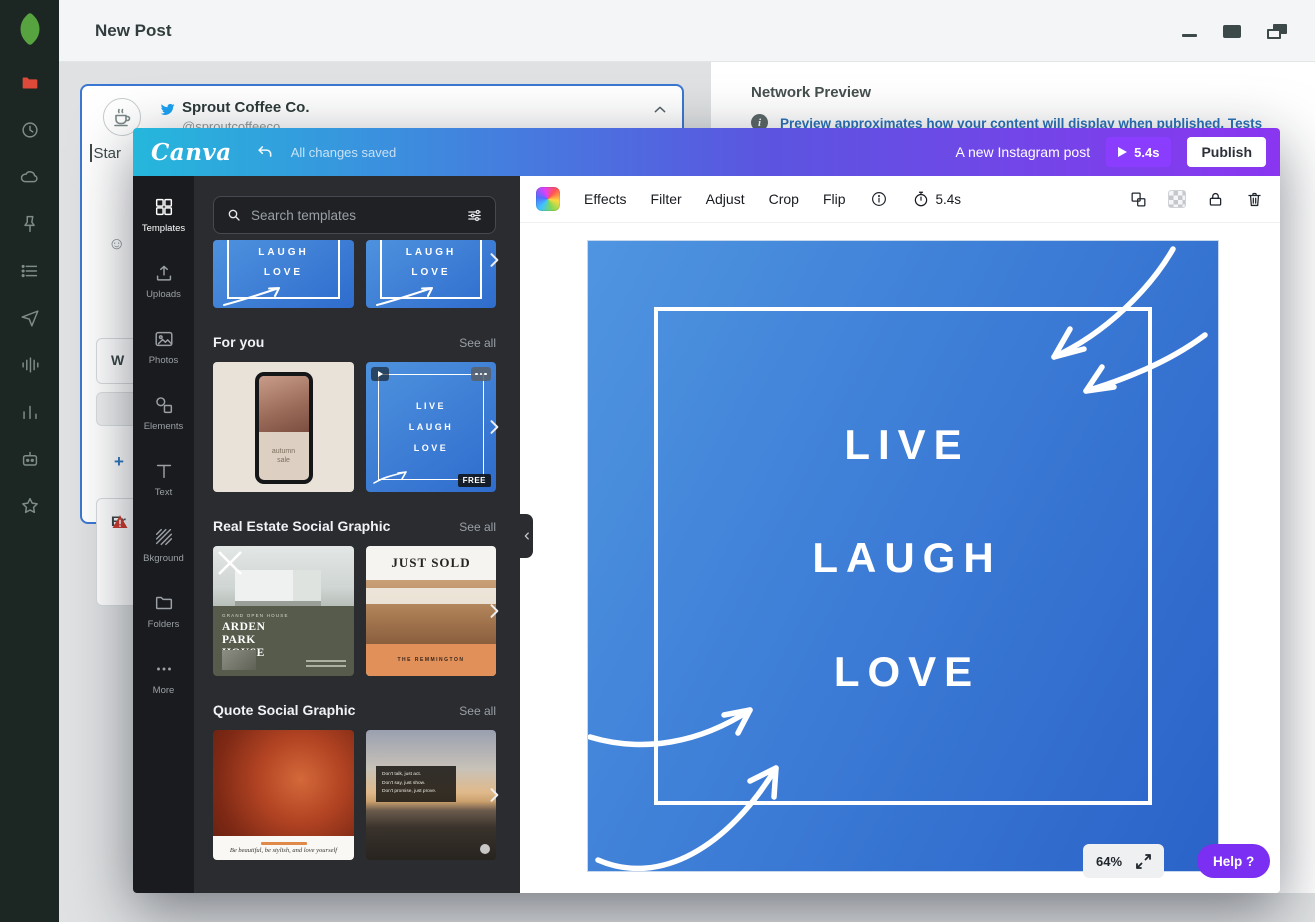 The height and width of the screenshot is (922, 1315). I want to click on folders-nav-icon, so click(30, 83).